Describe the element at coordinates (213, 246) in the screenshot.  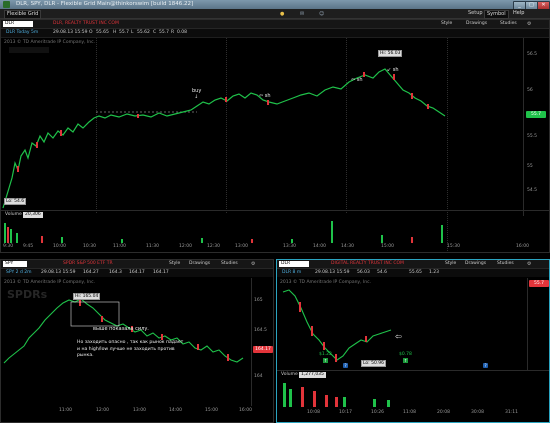
I see `x-tick: 12:30` at that location.